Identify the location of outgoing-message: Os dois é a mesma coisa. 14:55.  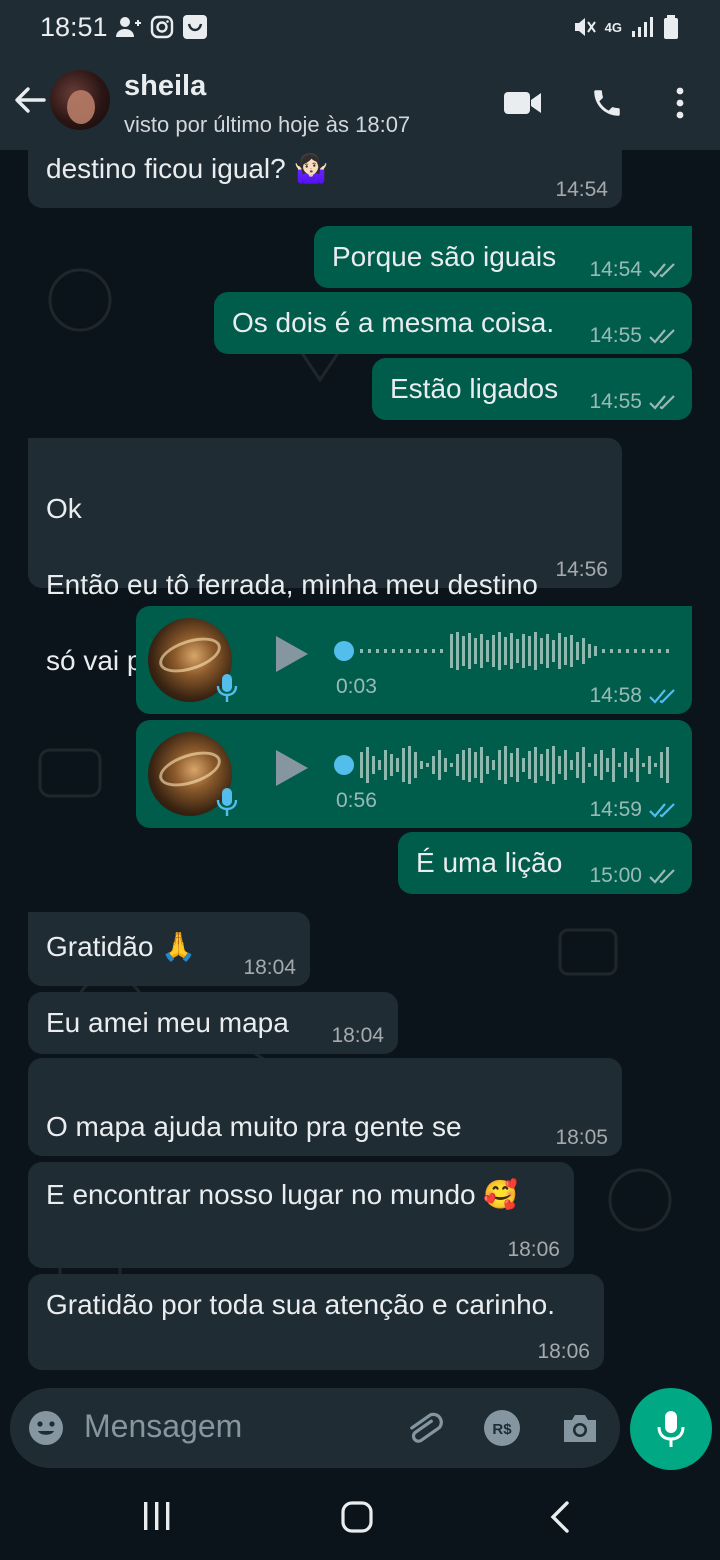
(453, 323).